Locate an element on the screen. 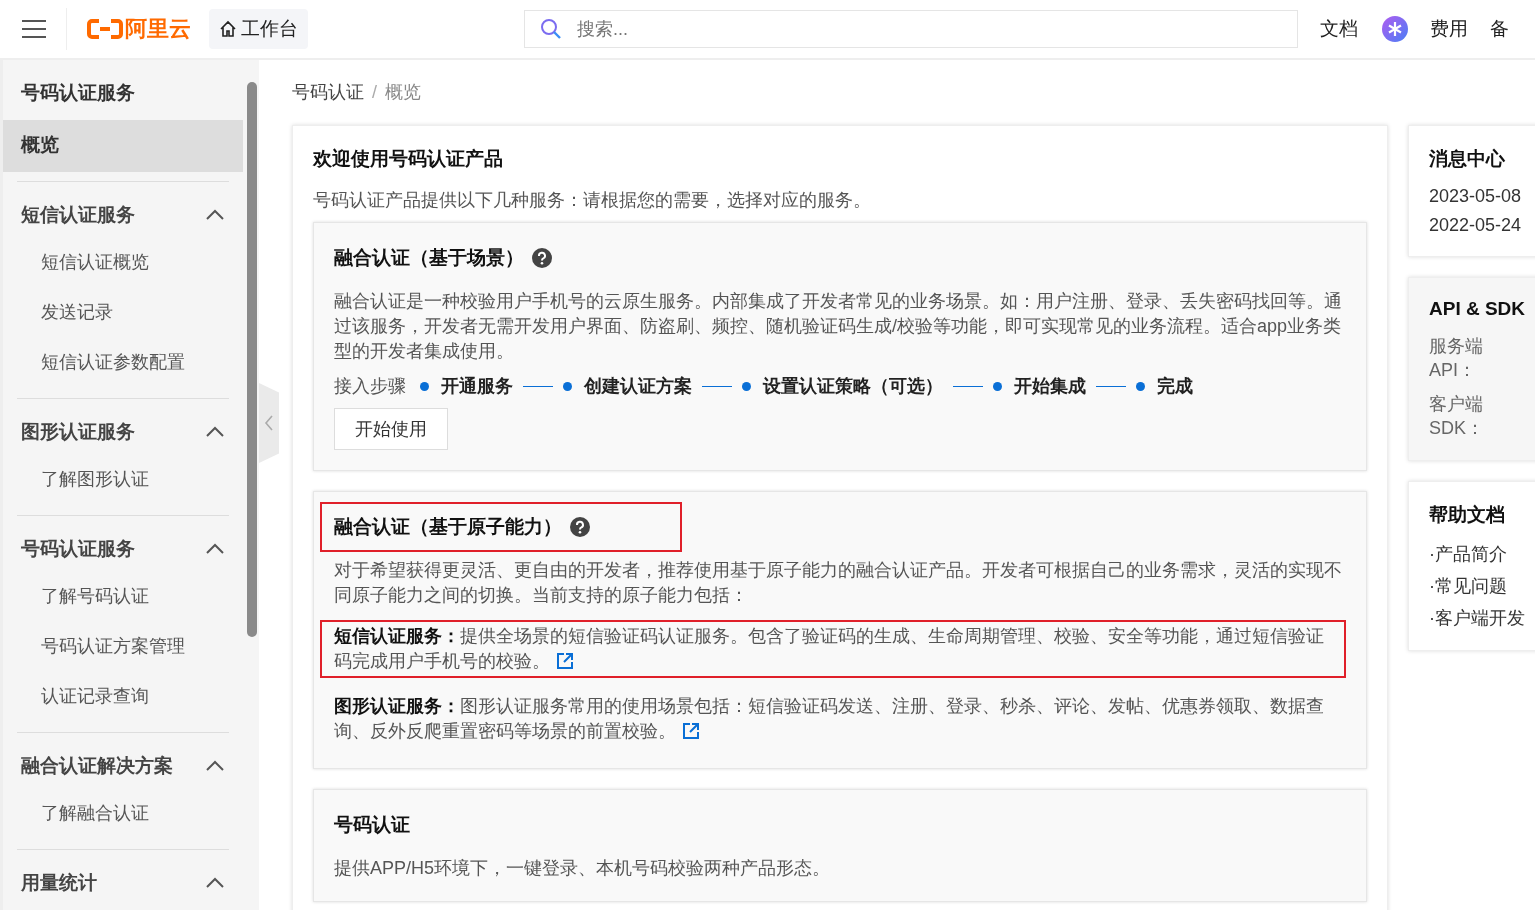 This screenshot has height=910, width=1535. sidebar-group-header: 号码认证服务 is located at coordinates (123, 549).